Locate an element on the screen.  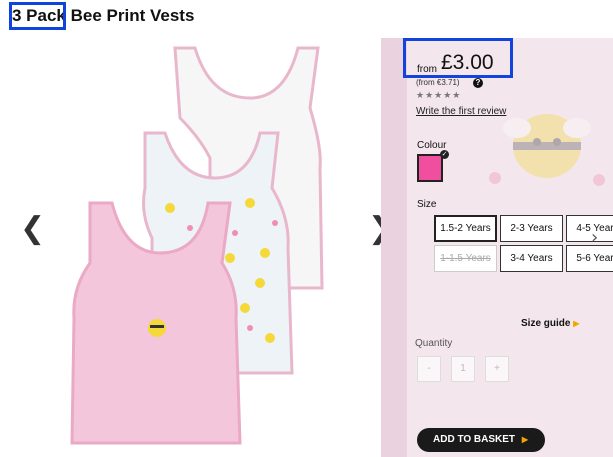
title-rest: Bee Print Vests is located at coordinates (130, 15).